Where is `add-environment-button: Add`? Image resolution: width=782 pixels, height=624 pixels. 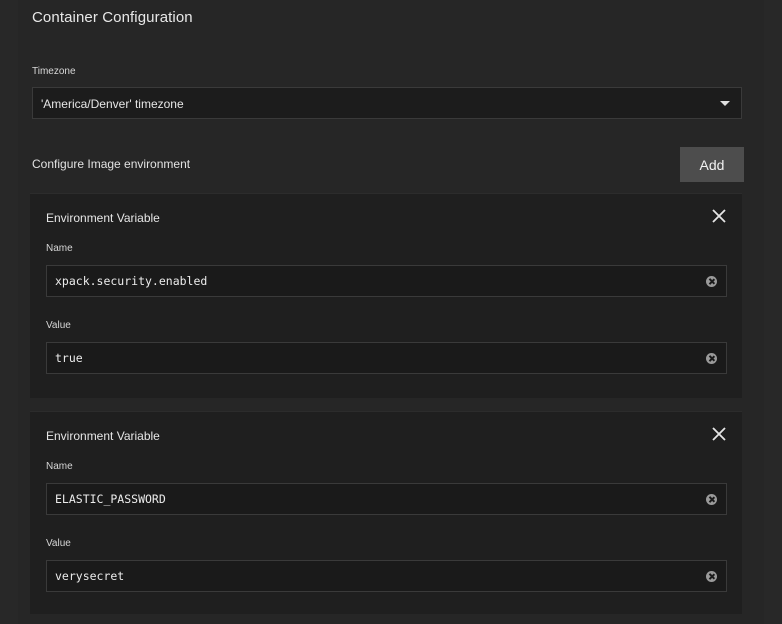
add-environment-button: Add is located at coordinates (712, 164).